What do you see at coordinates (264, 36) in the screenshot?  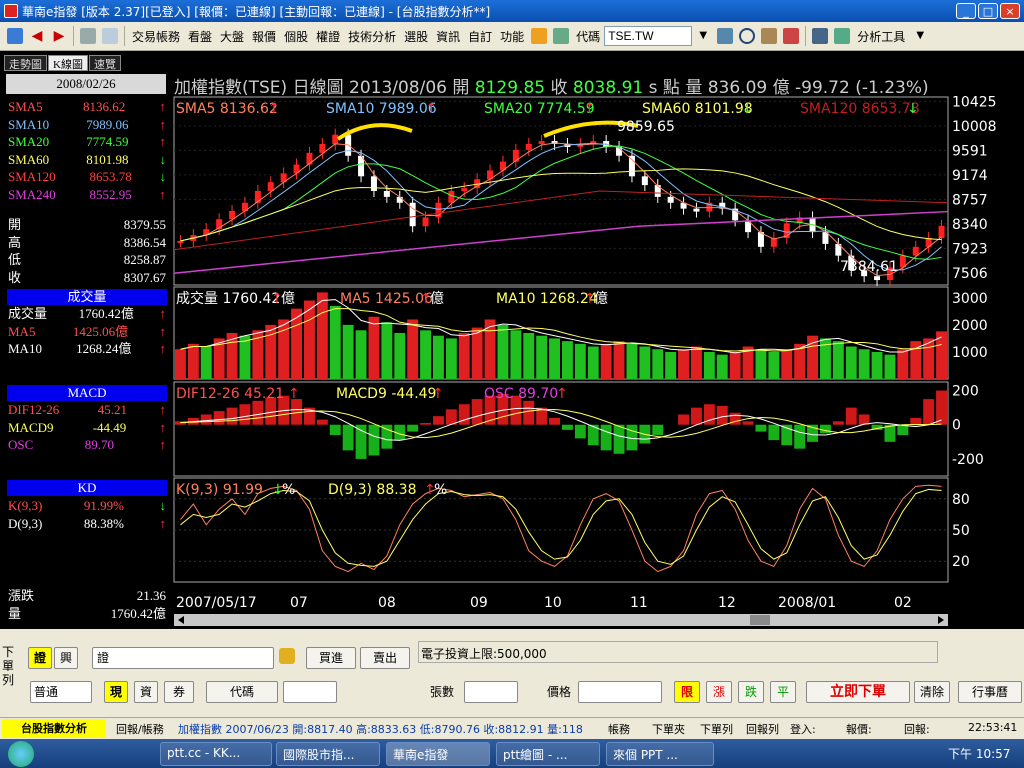 I see `menu-quote: 報價` at bounding box center [264, 36].